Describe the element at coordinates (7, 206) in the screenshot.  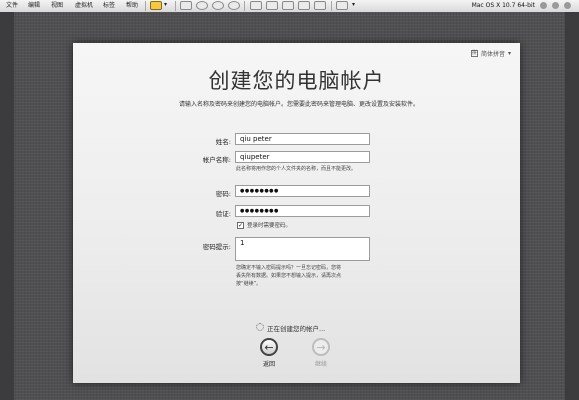
I see `window-edge-left` at that location.